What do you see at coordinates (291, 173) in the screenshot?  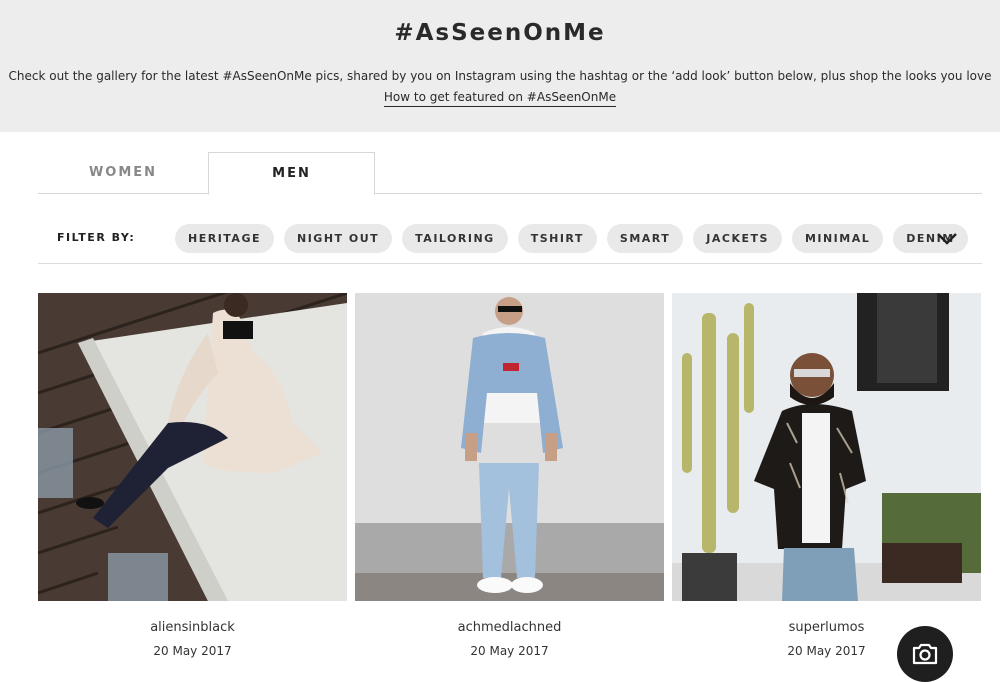 I see `tab-men: MEN` at bounding box center [291, 173].